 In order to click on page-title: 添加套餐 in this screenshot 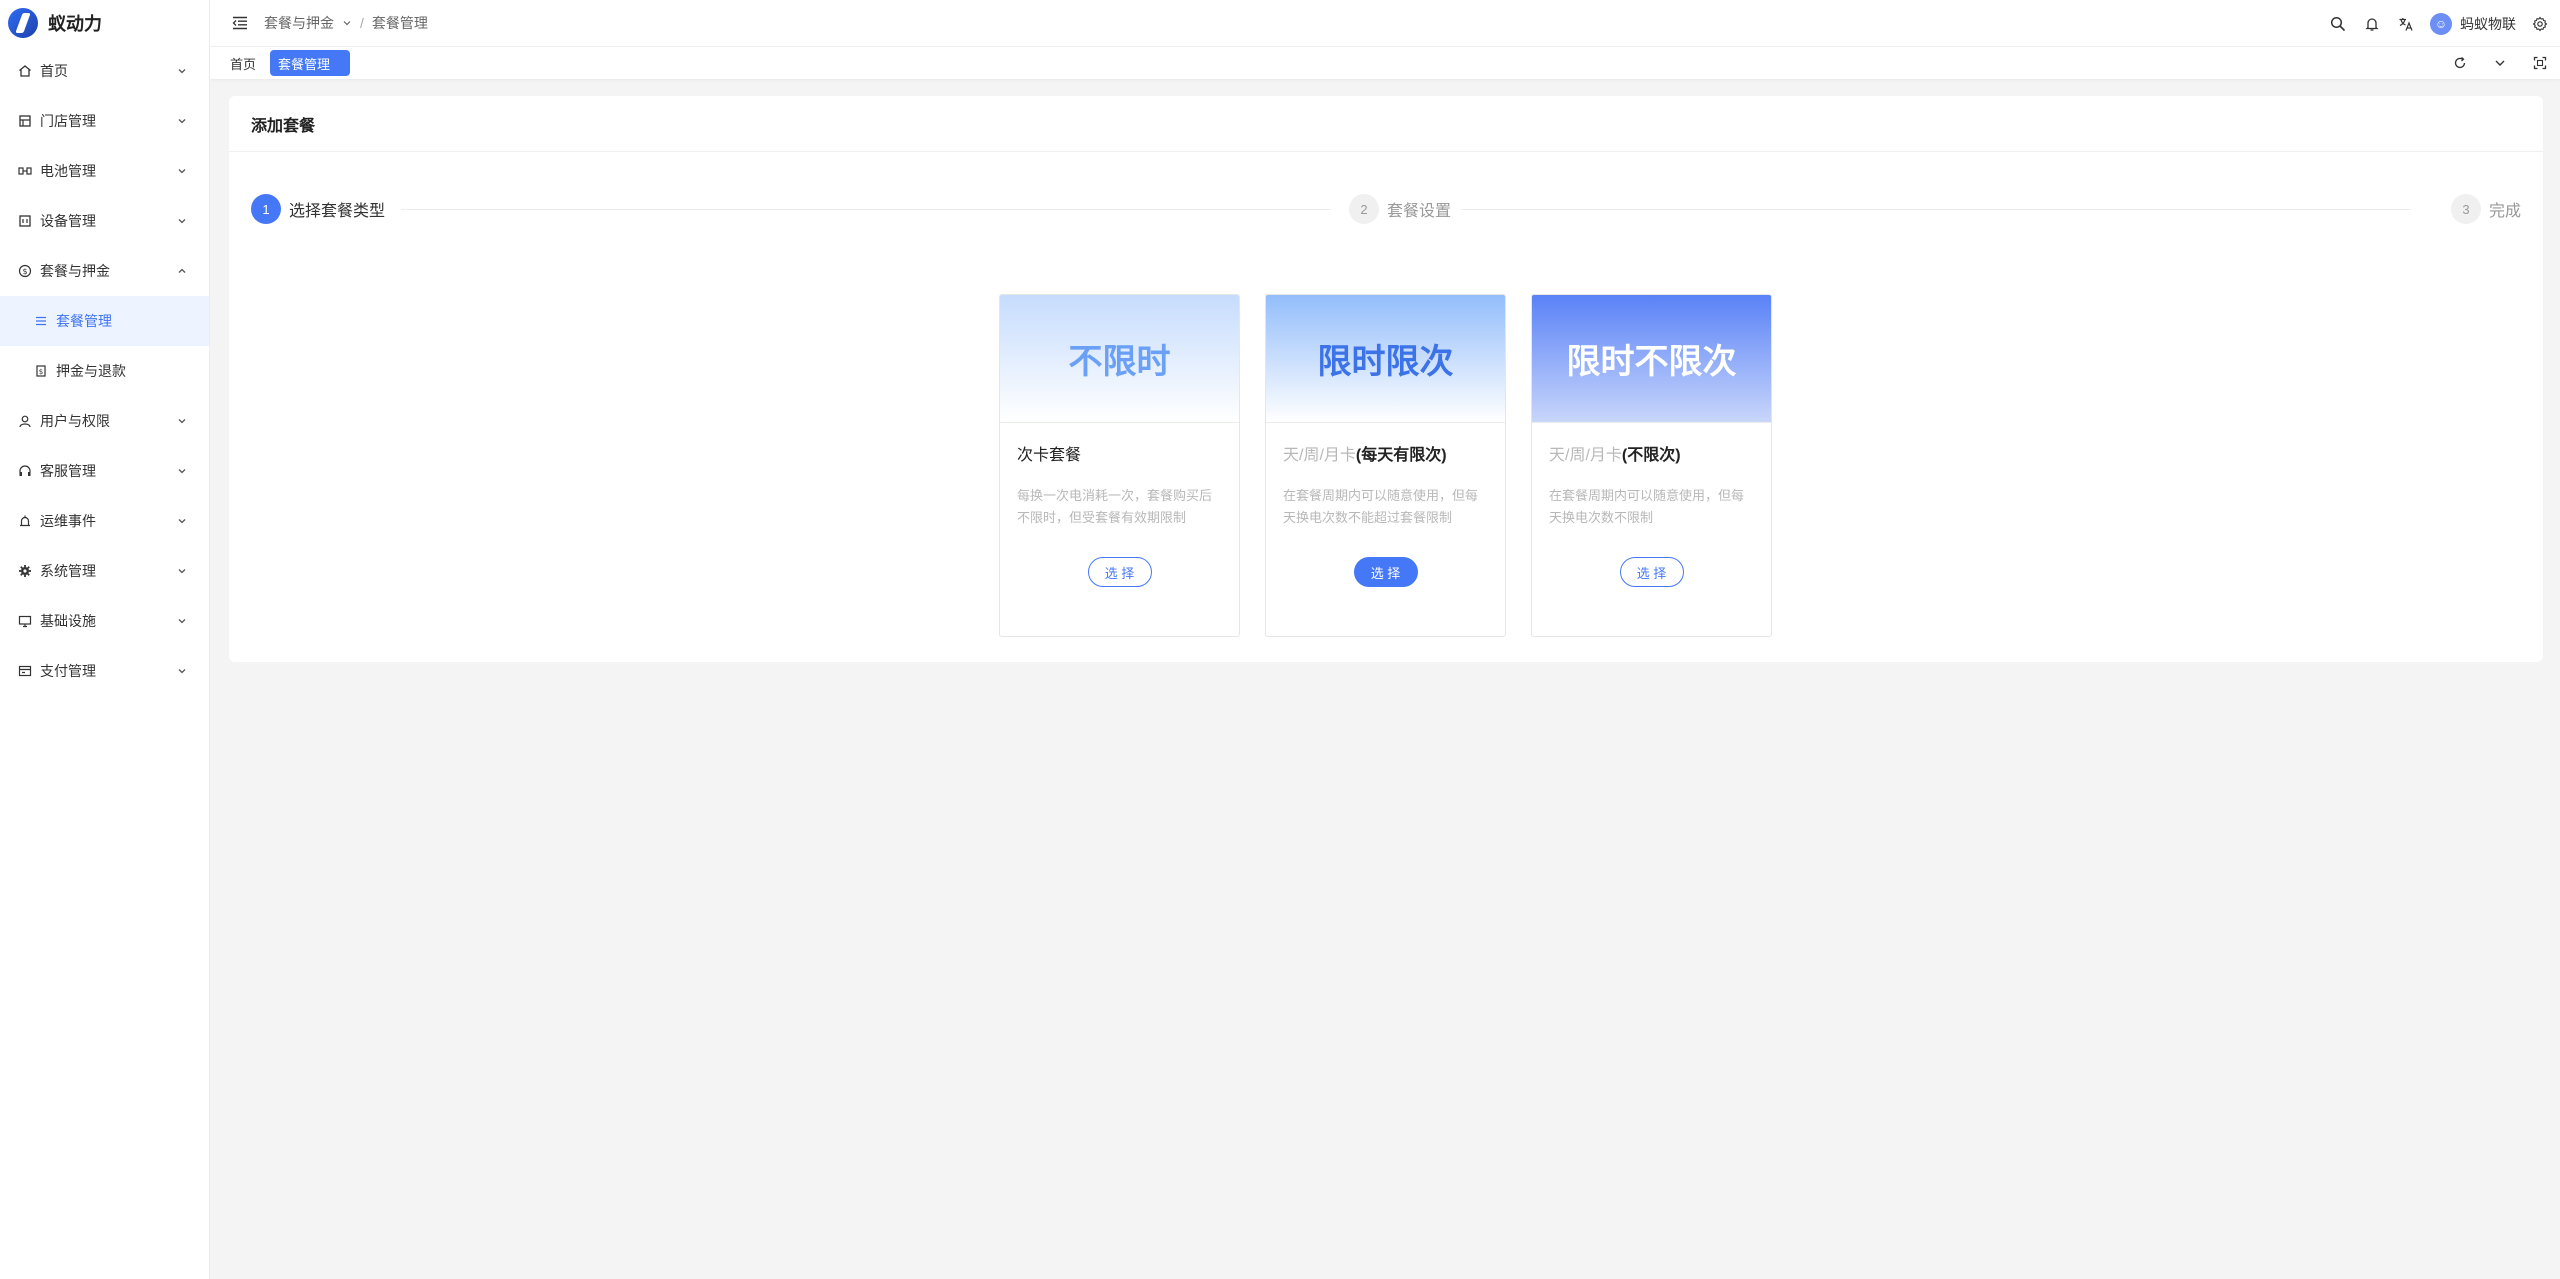, I will do `click(1386, 124)`.